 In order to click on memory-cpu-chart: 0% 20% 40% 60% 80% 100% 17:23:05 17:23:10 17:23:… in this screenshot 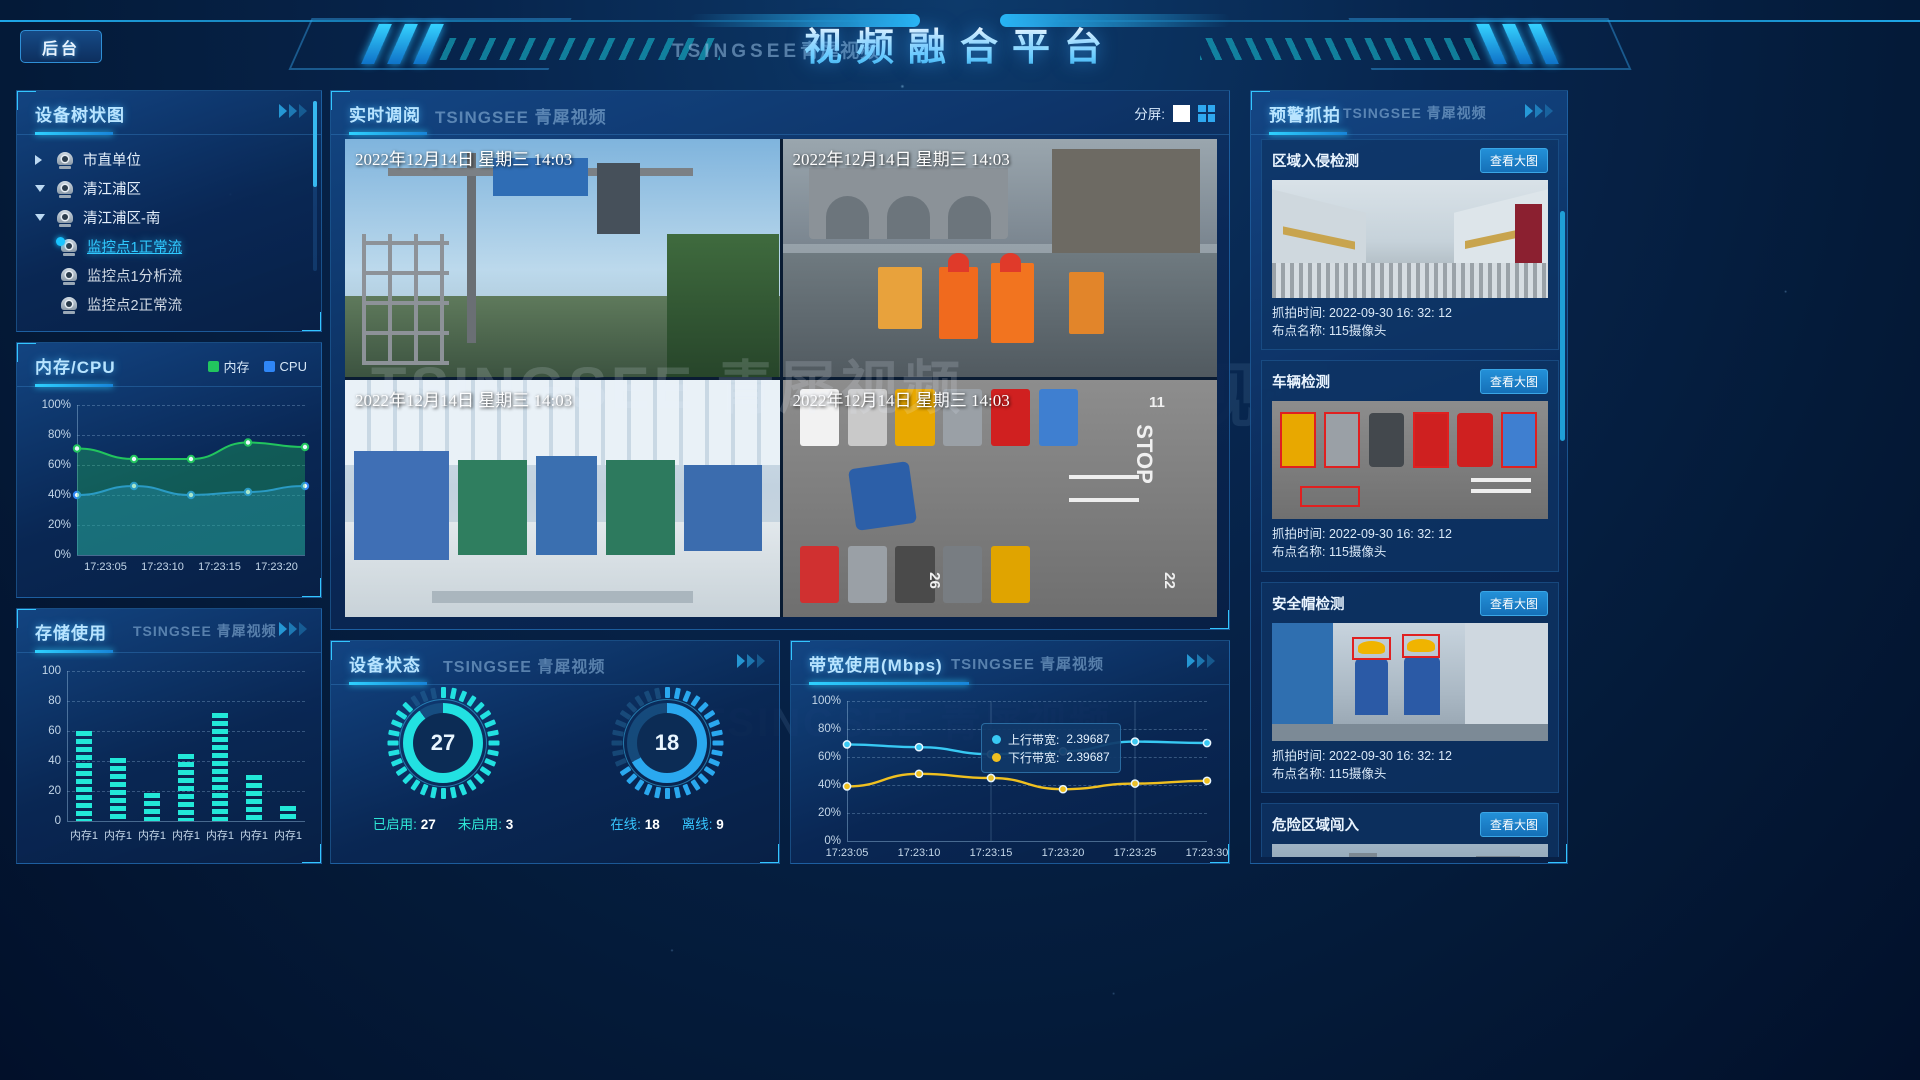, I will do `click(176, 486)`.